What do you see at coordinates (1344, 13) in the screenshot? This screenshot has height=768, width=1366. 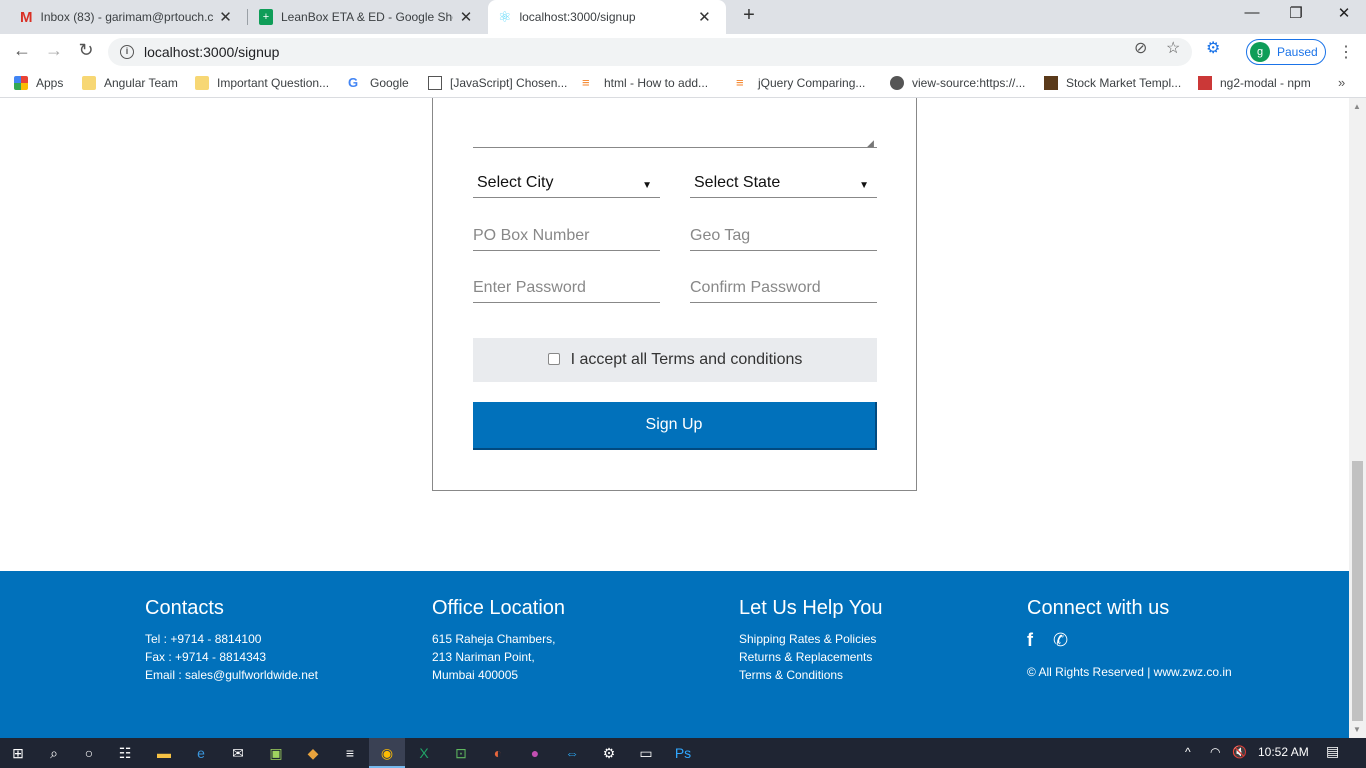 I see `window-close-icon: ✕` at bounding box center [1344, 13].